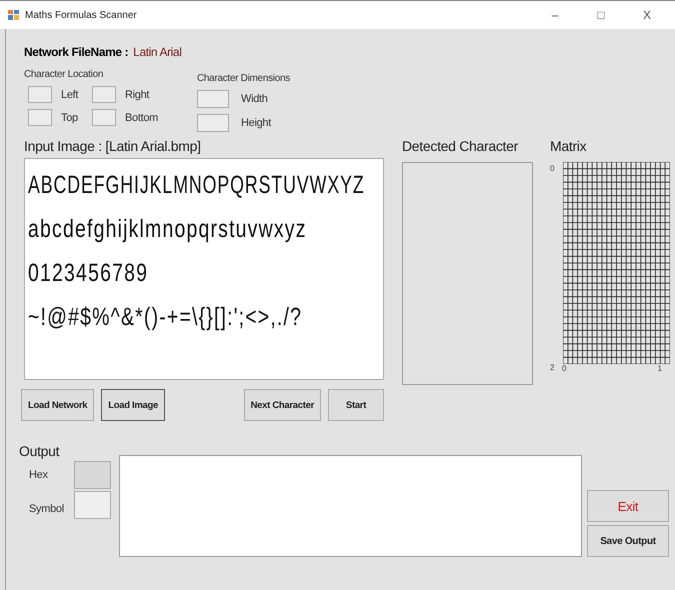  I want to click on field-label: Top, so click(69, 118).